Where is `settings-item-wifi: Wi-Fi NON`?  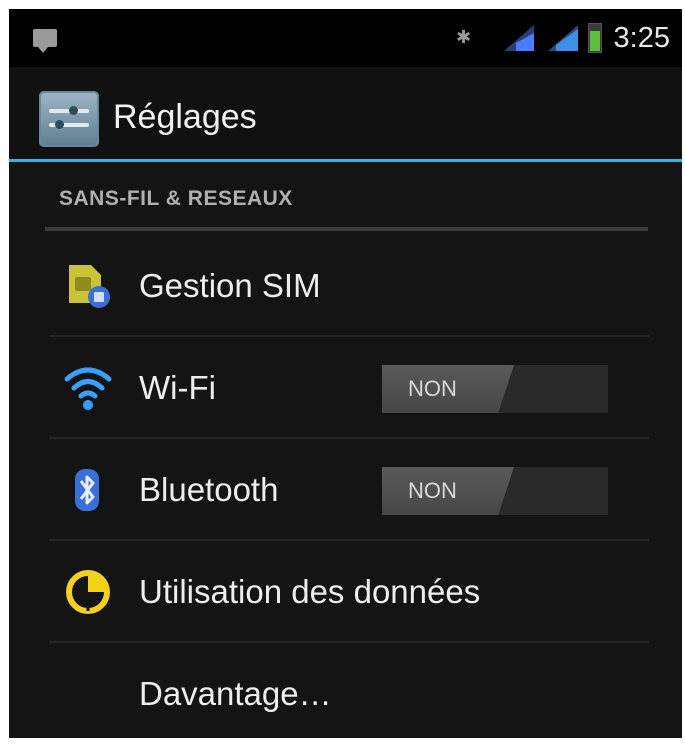
settings-item-wifi: Wi-Fi NON is located at coordinates (345, 388).